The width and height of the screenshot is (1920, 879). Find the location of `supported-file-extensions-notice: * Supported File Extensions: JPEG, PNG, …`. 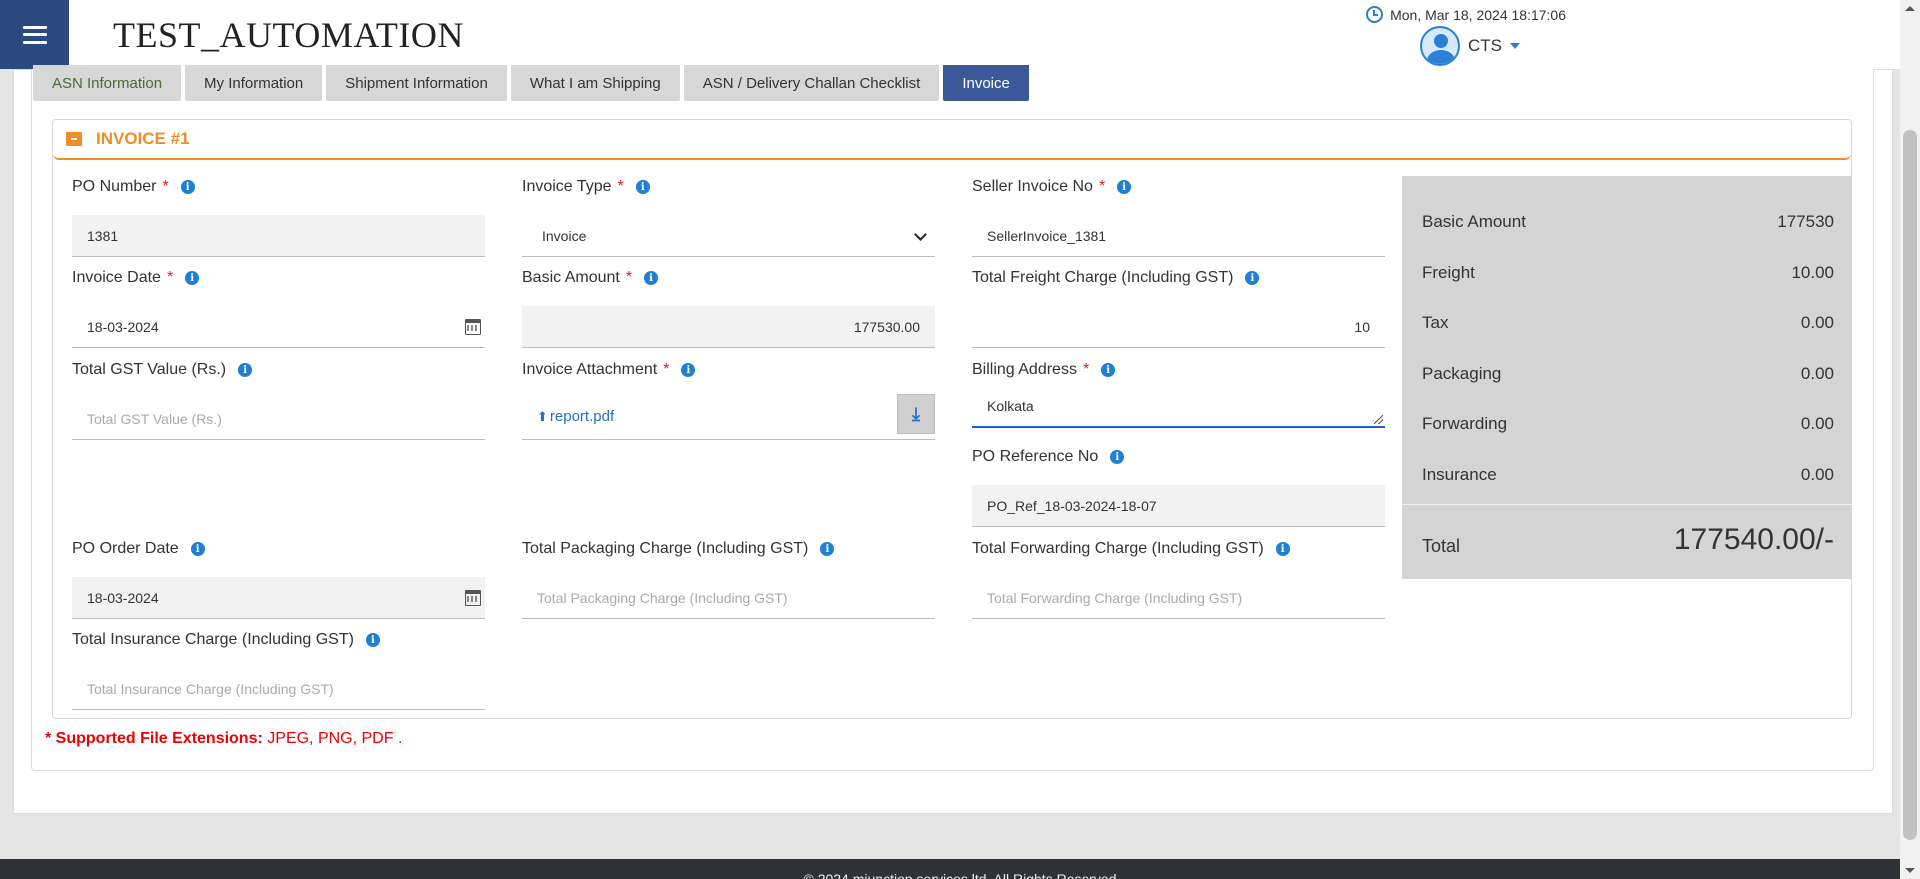

supported-file-extensions-notice: * Supported File Extensions: JPEG, PNG, … is located at coordinates (223, 739).